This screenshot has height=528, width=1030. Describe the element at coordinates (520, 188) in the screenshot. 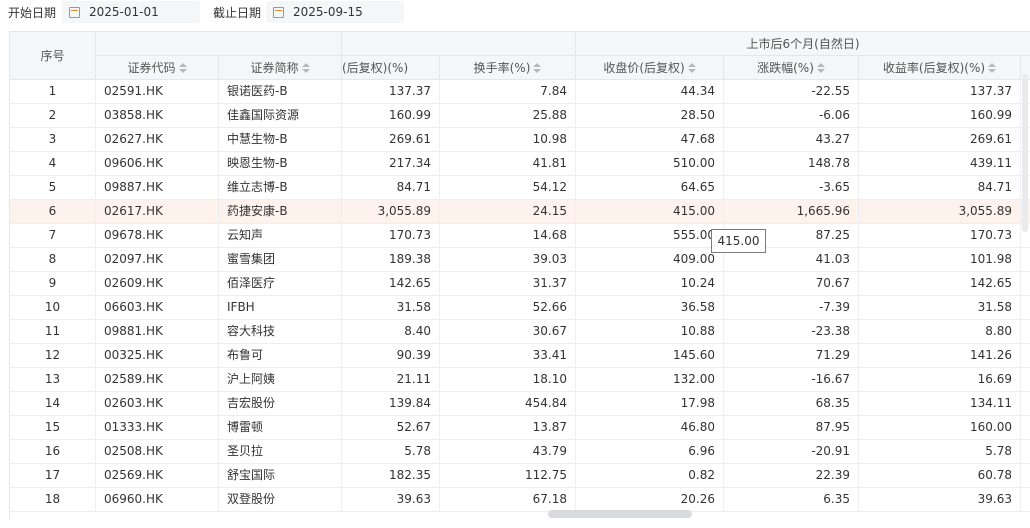

I see `table-row: 5 09887.HK 维立志博-B 84.71 54.12 64.65 -3.65 84.71` at that location.